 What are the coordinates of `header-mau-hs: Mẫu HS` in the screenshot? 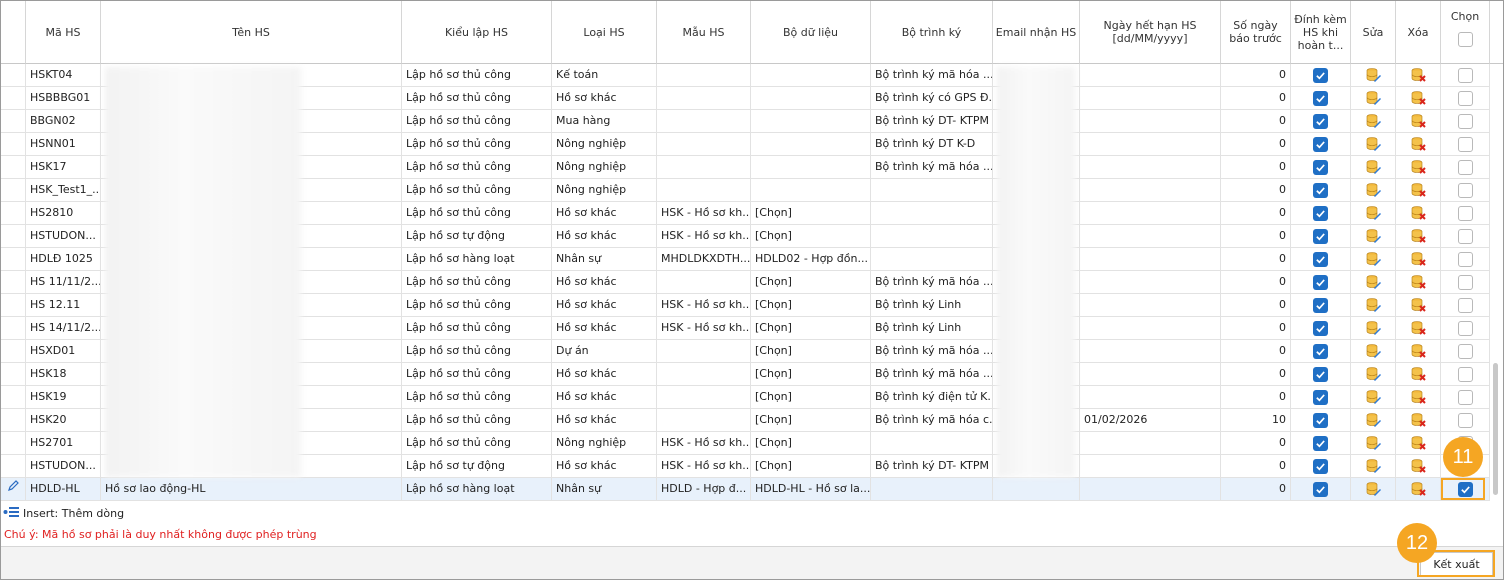 It's located at (704, 32).